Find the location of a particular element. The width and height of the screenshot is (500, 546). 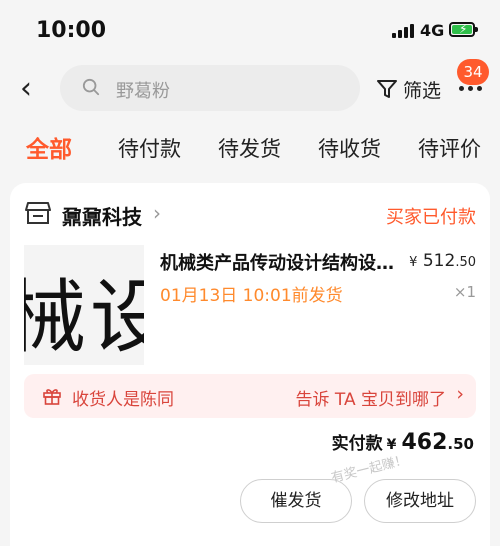

battery-icon: ⚡ is located at coordinates (463, 29).